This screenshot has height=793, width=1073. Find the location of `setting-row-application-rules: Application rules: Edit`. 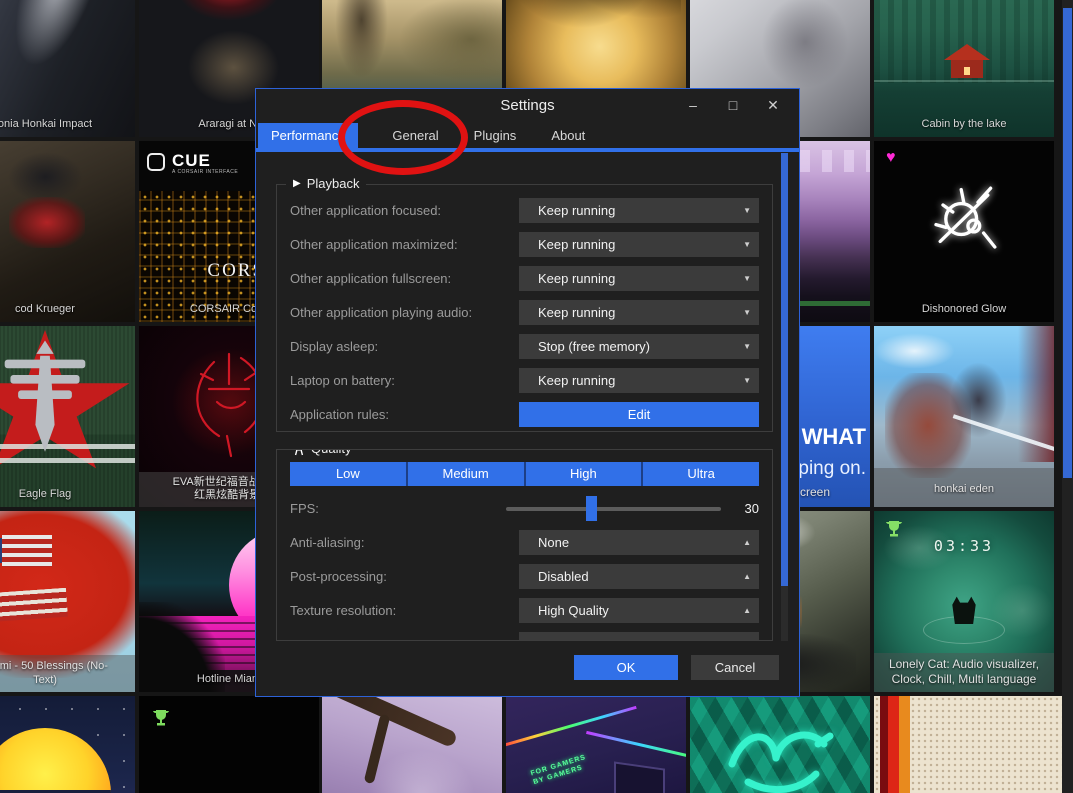

setting-row-application-rules: Application rules: Edit is located at coordinates (524, 414).